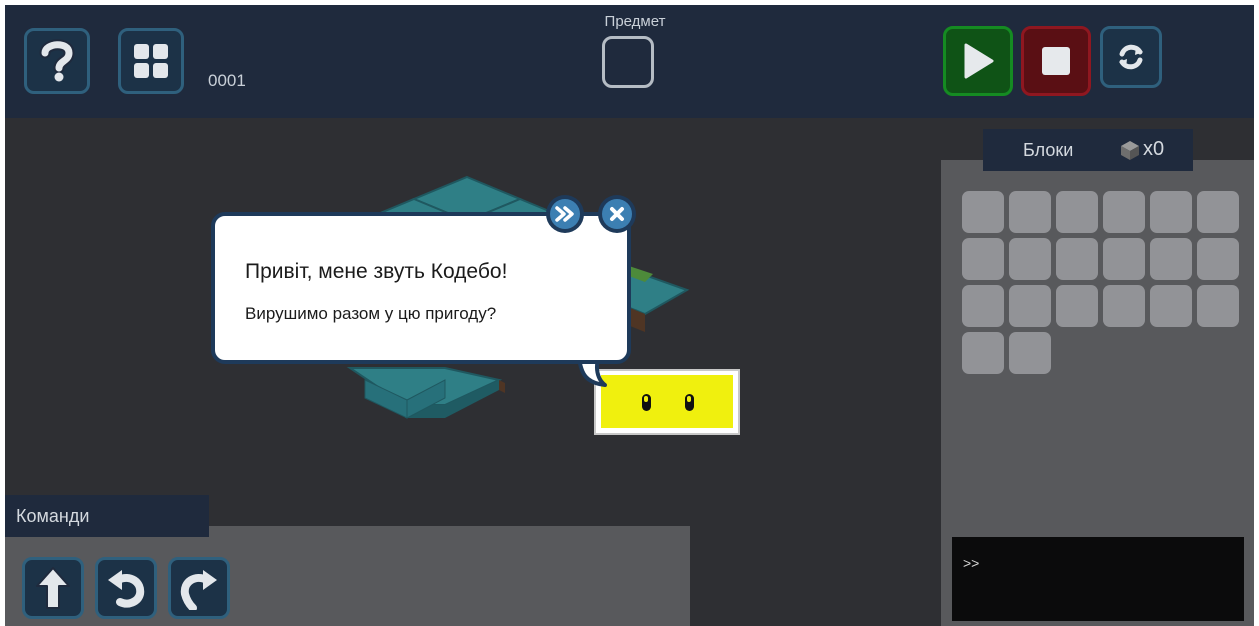 This screenshot has height=626, width=1259. I want to click on dialog-title: Привіт, мене звуть Кодебо!, so click(376, 271).